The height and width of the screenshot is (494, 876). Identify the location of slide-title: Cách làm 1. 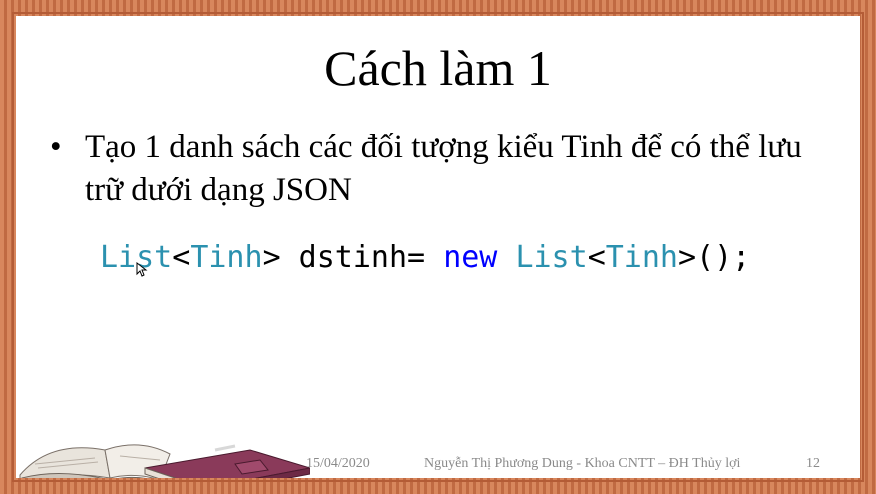
(438, 68).